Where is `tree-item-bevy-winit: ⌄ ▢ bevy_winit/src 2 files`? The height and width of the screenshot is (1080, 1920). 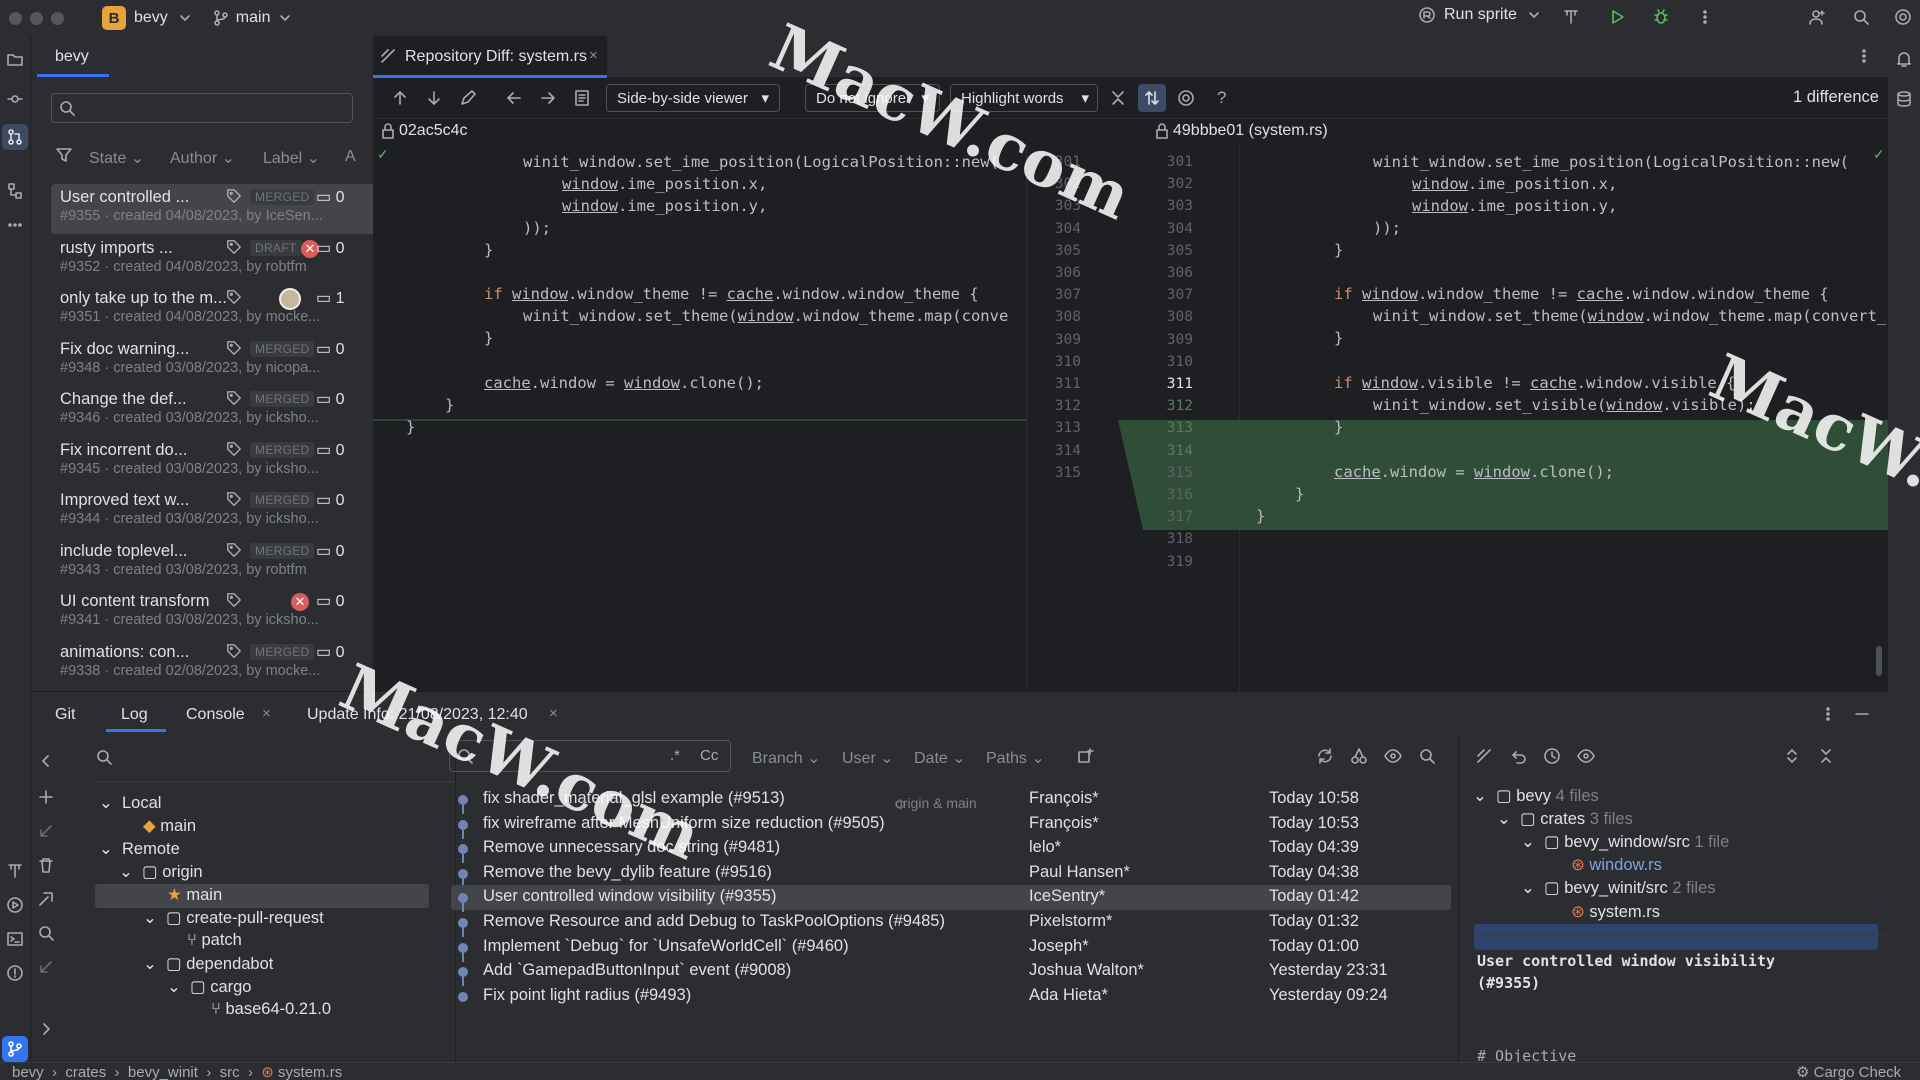 tree-item-bevy-winit: ⌄ ▢ bevy_winit/src 2 files is located at coordinates (1618, 888).